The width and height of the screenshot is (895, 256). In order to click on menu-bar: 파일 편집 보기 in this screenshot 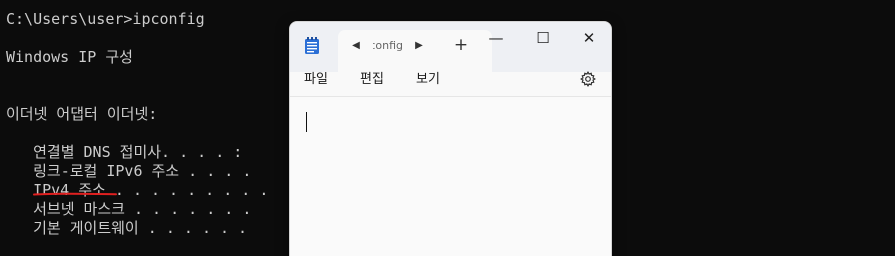, I will do `click(450, 84)`.